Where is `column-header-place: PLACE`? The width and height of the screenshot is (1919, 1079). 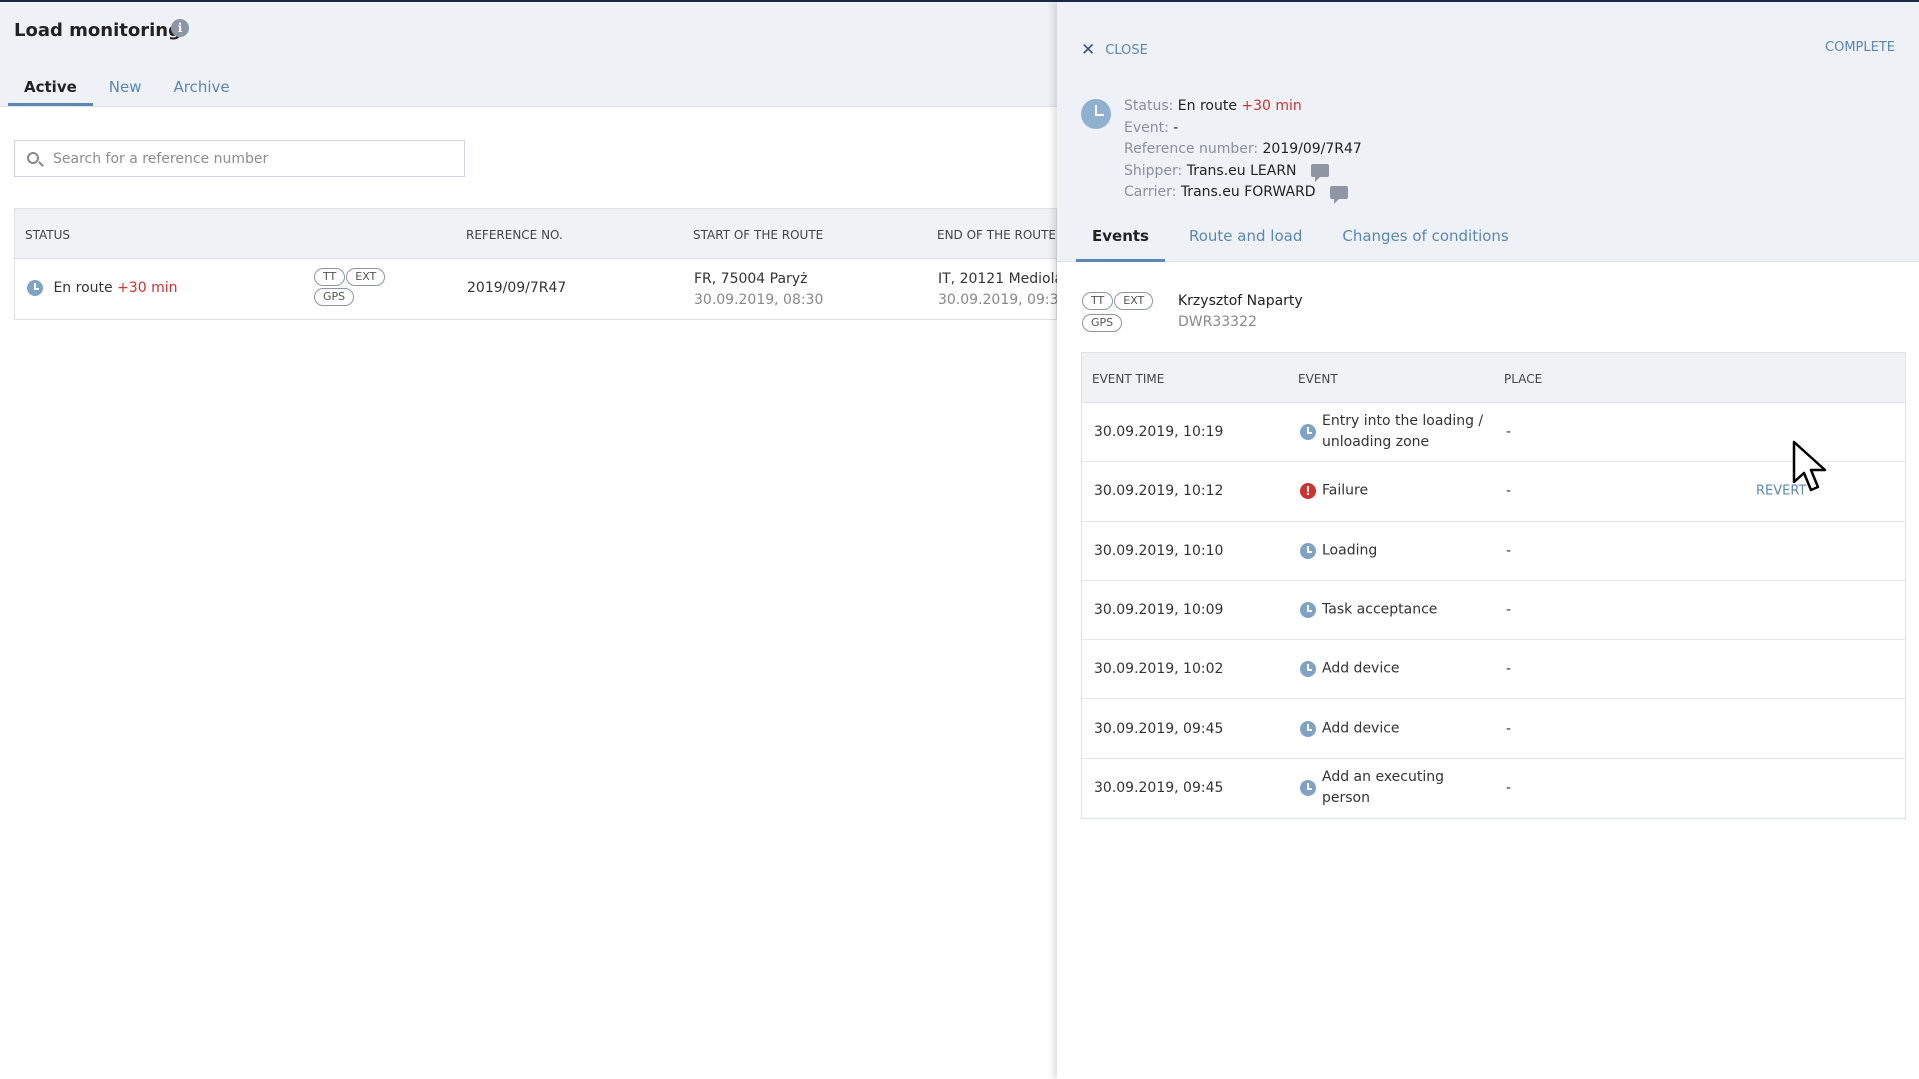
column-header-place: PLACE is located at coordinates (1523, 379).